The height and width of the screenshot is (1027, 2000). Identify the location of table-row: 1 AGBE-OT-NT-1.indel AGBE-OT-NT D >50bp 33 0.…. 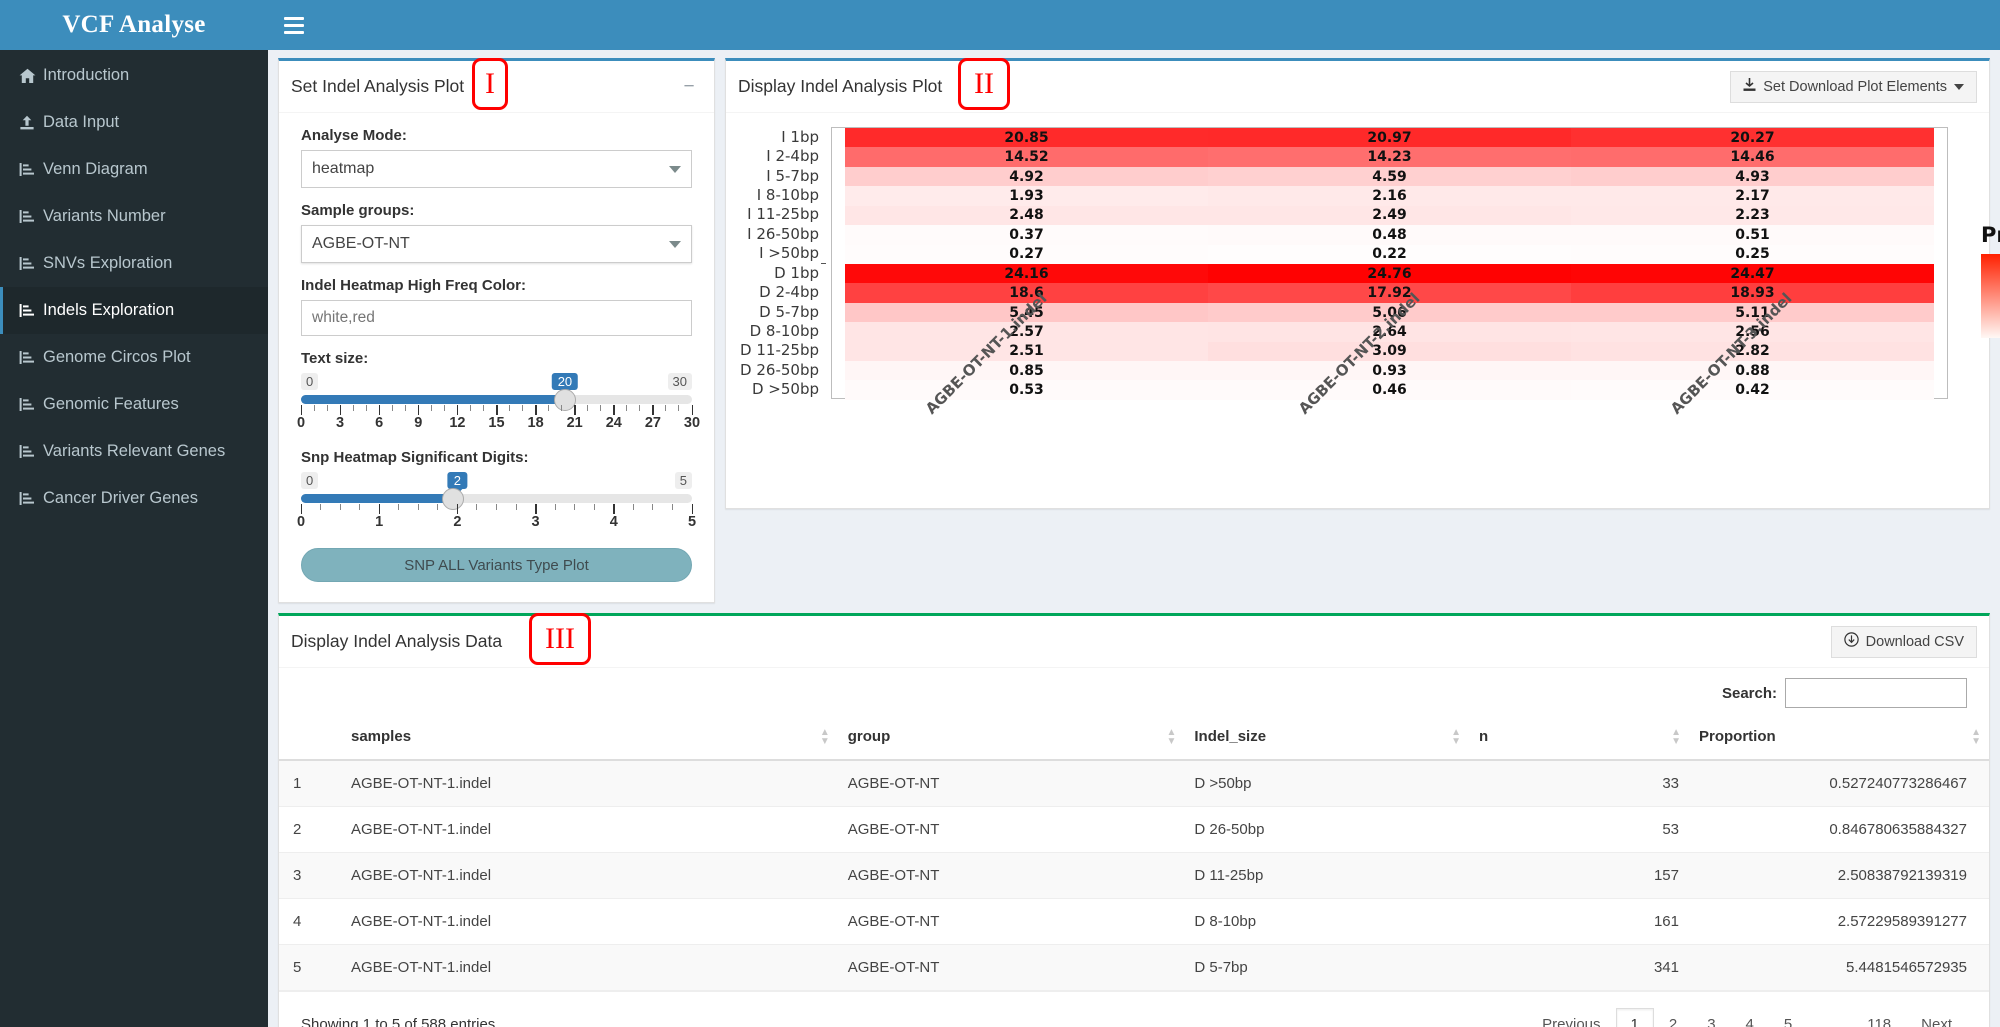
(1134, 783).